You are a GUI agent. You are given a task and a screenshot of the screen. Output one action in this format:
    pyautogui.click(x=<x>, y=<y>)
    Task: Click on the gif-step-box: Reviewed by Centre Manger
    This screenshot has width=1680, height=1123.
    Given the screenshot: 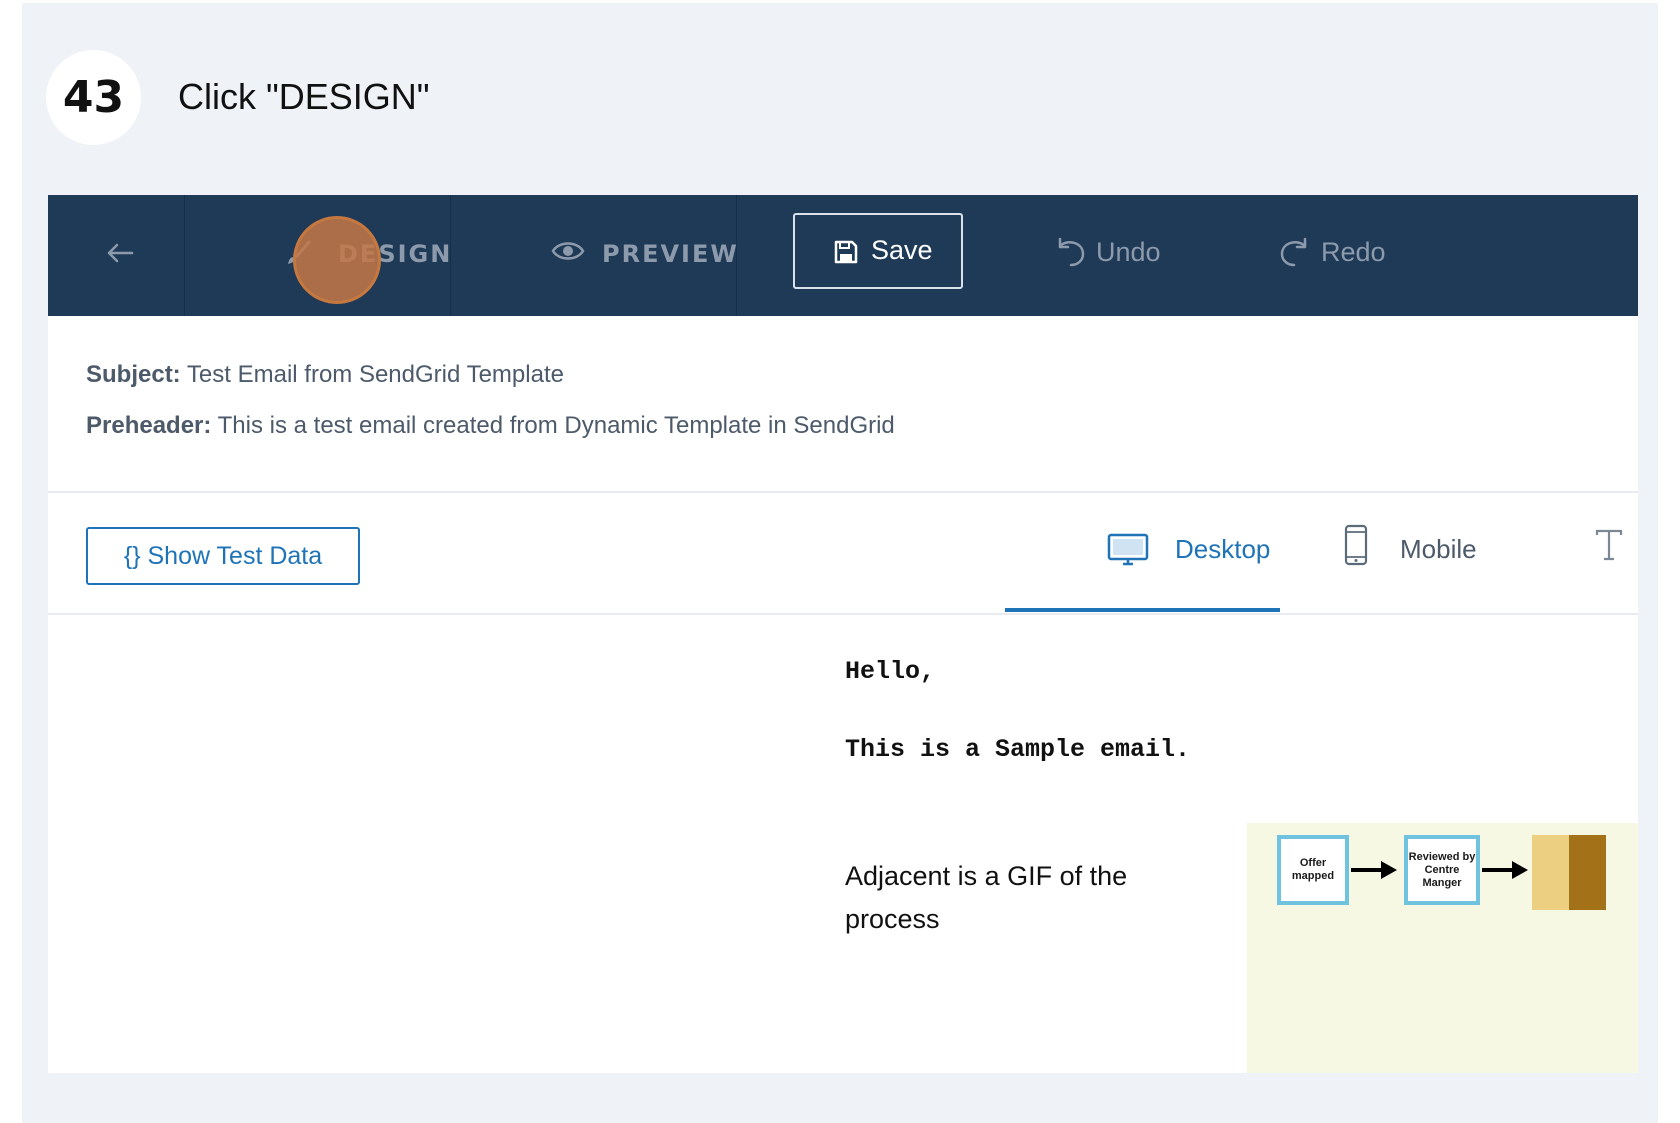 What is the action you would take?
    pyautogui.click(x=1442, y=870)
    